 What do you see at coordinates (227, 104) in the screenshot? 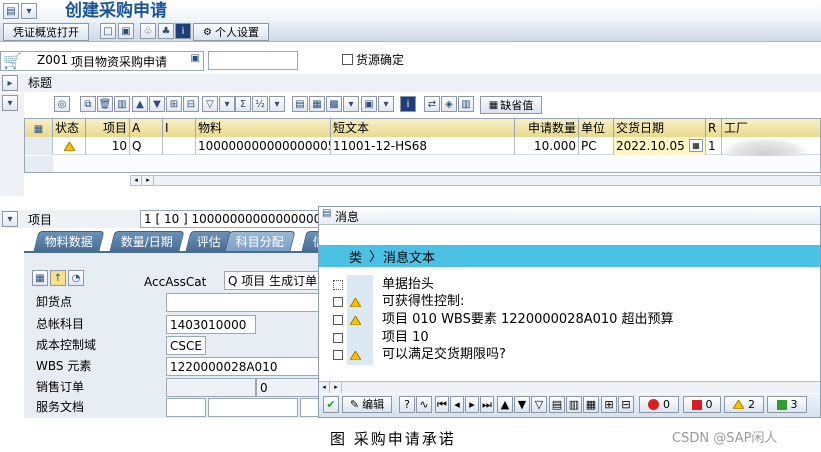
I see `filter-menu-icon: ▾` at bounding box center [227, 104].